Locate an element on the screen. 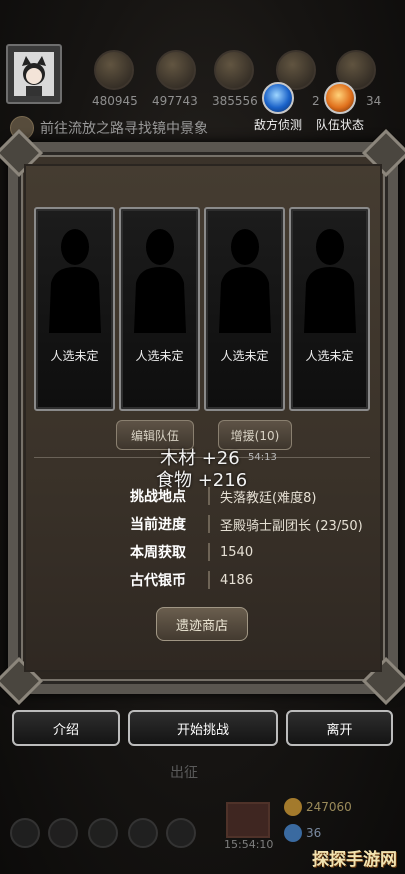 Image resolution: width=405 pixels, height=874 pixels. gem-value: 36 is located at coordinates (314, 833).